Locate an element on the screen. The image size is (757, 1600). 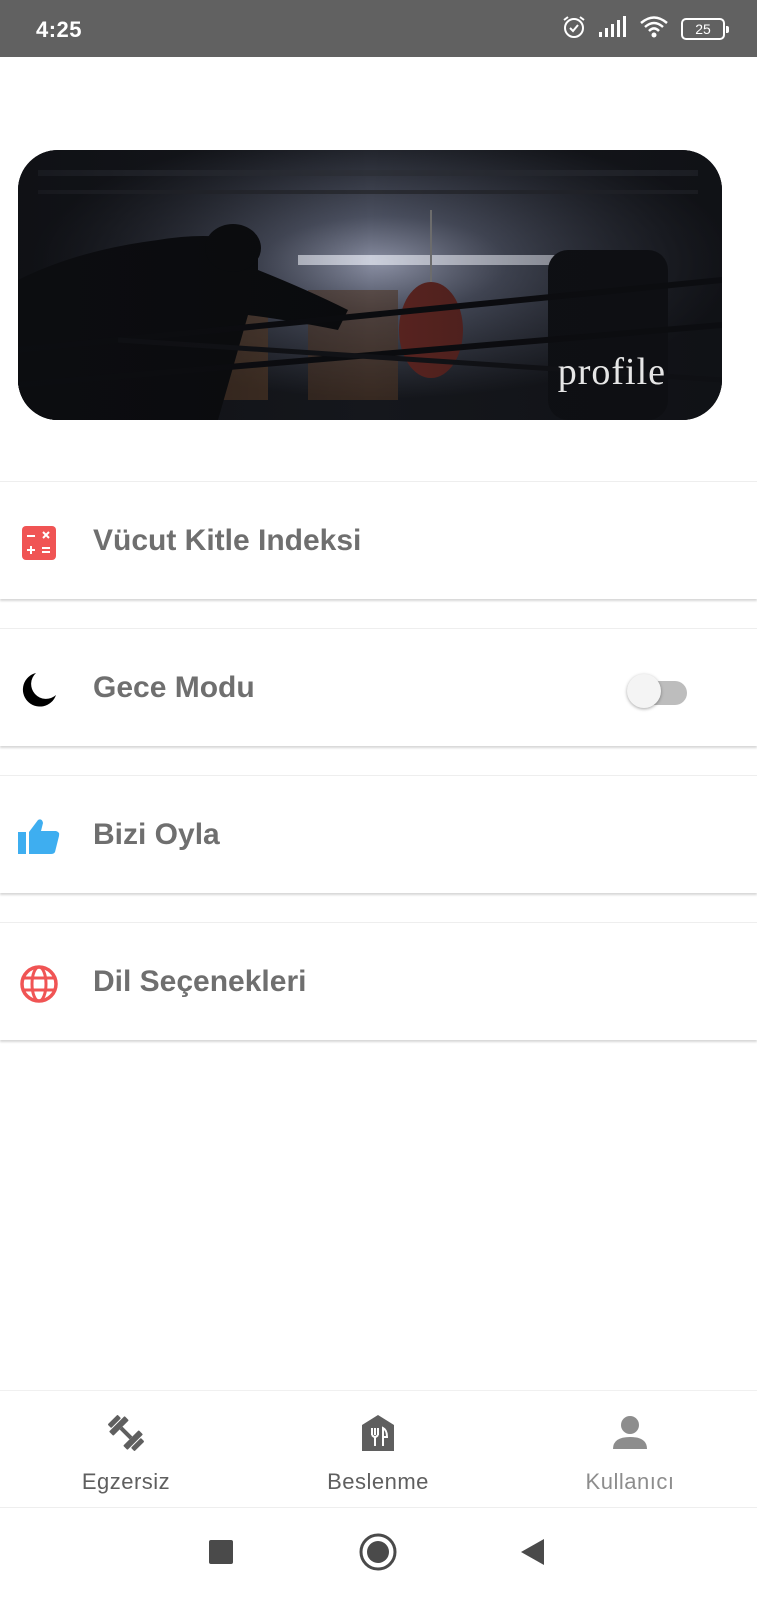
battery-icon: 25 is located at coordinates (705, 29).